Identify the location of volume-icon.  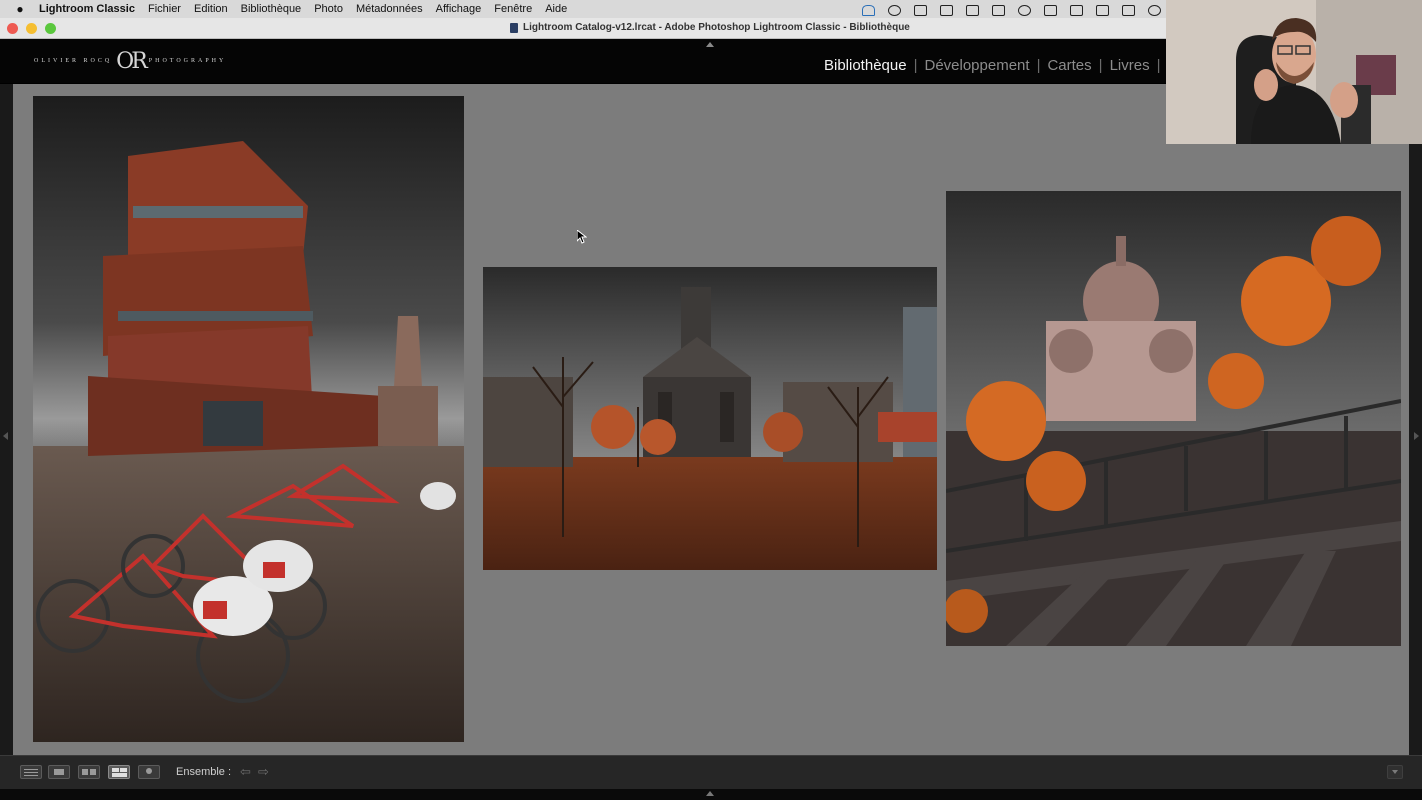
(1128, 10).